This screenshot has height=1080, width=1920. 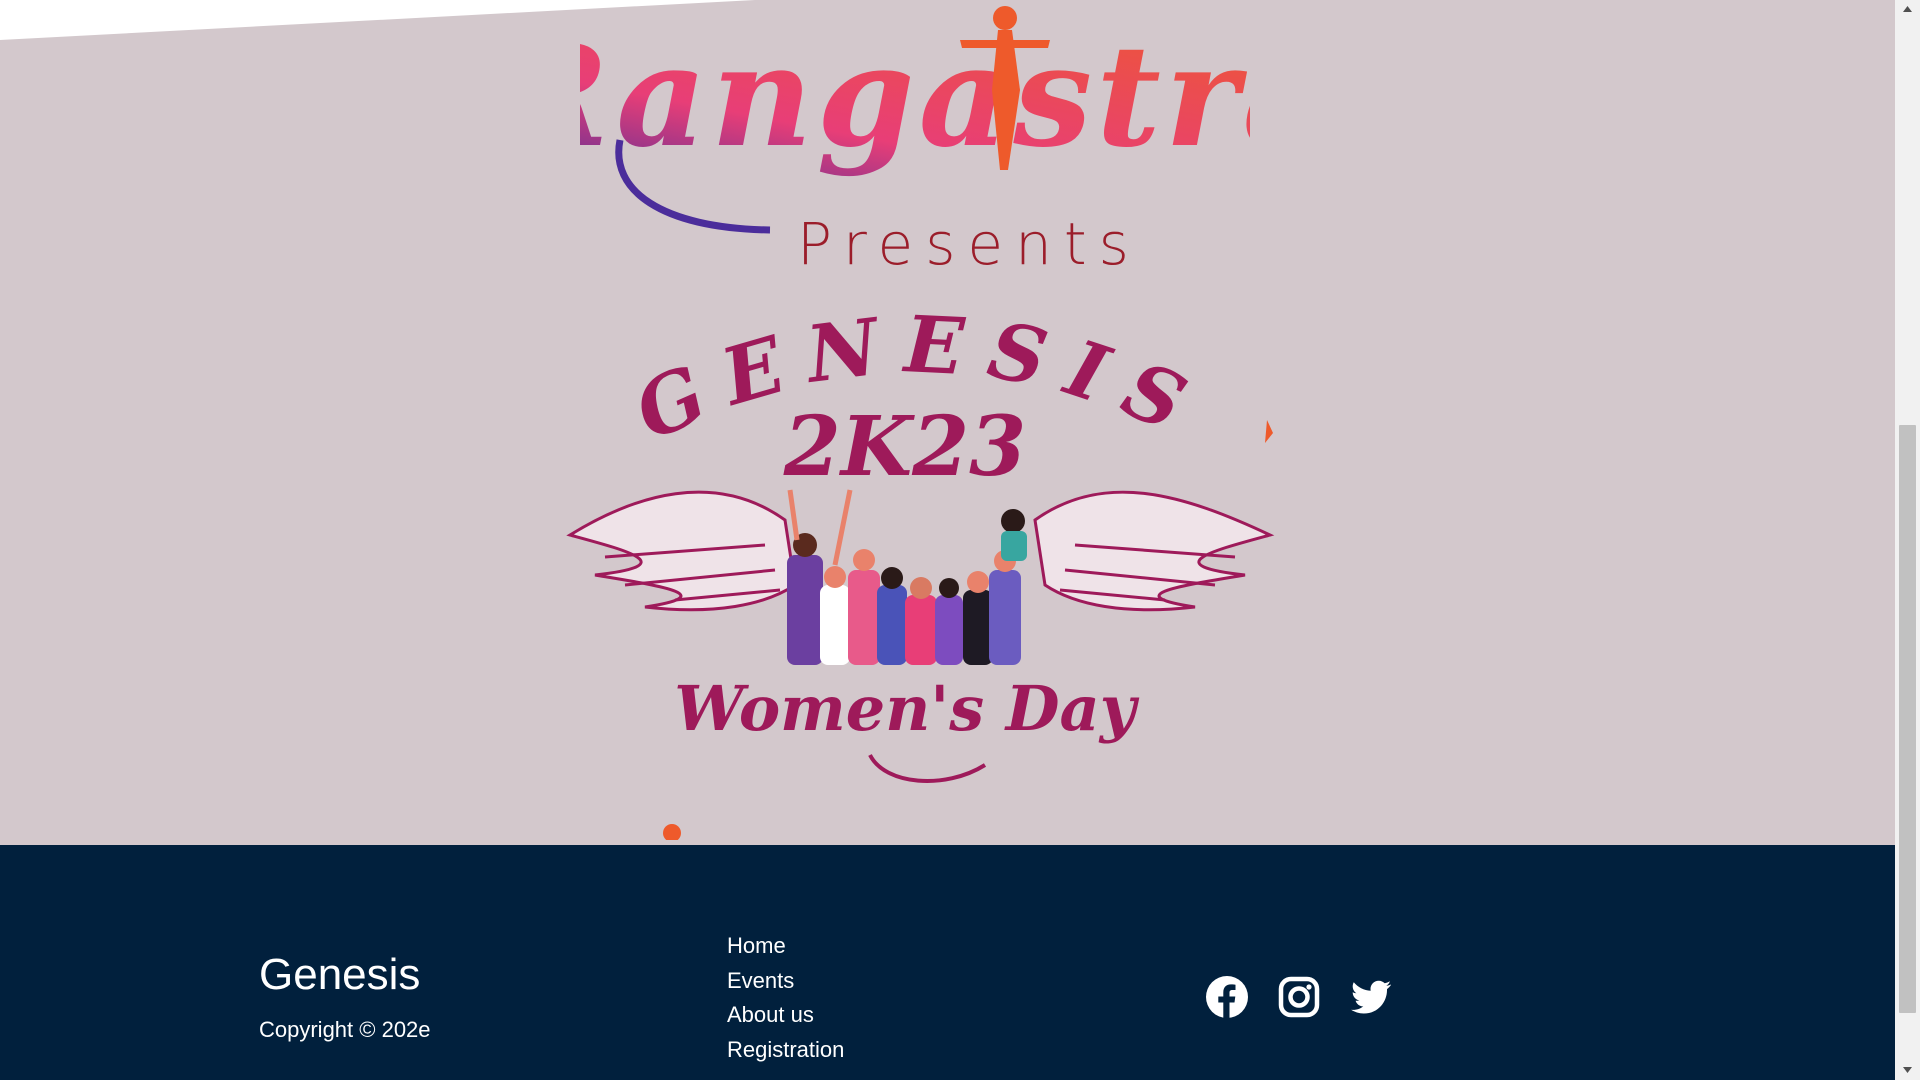 I want to click on right-wing, so click(x=1154, y=551).